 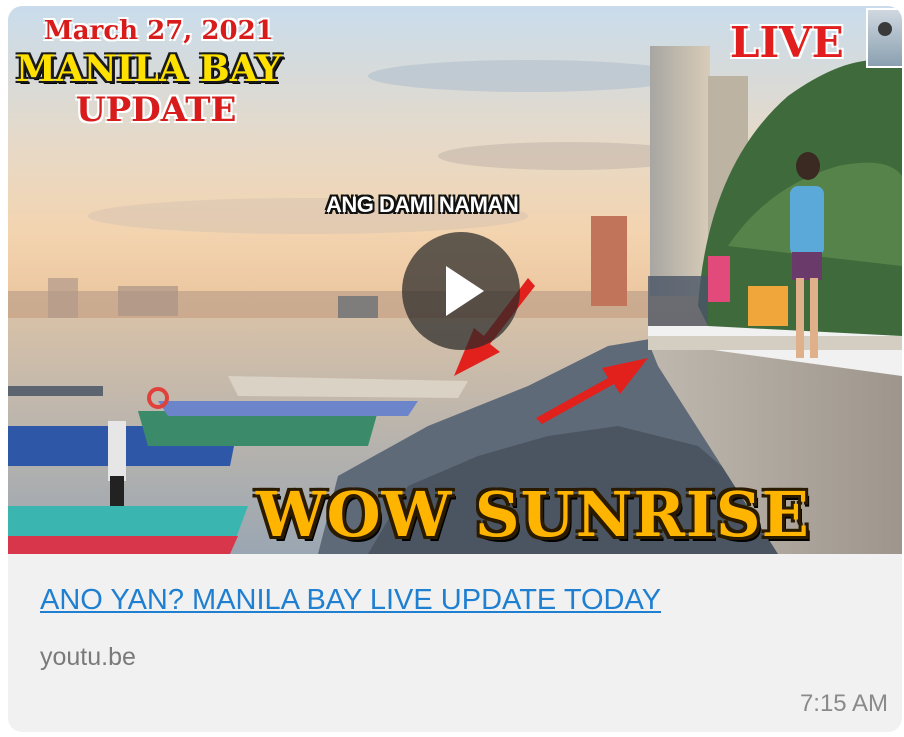 I want to click on avatar-person-icon, so click(x=885, y=29).